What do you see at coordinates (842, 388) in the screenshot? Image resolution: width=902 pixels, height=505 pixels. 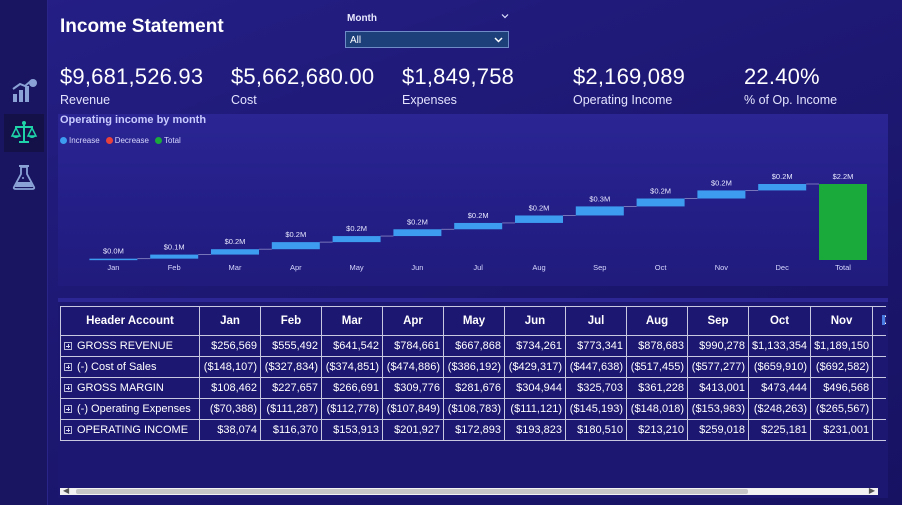 I see `table-cell: $496,568` at bounding box center [842, 388].